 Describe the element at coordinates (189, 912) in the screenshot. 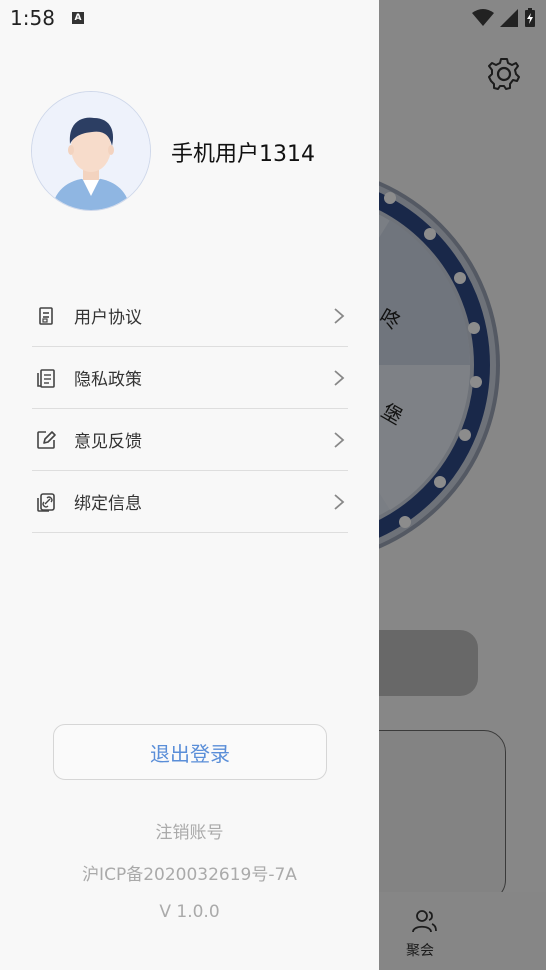

I see `version-text: V 1.0.0` at that location.